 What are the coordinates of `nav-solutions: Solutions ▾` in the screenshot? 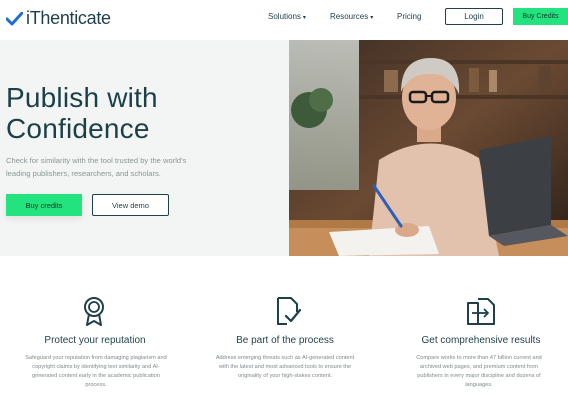 It's located at (287, 16).